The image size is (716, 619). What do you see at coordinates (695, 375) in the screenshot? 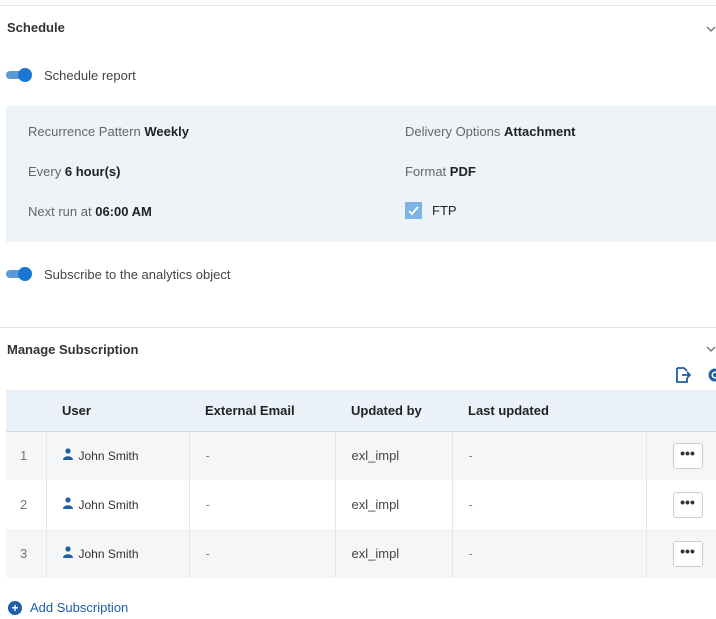
I see `table-toolbar` at bounding box center [695, 375].